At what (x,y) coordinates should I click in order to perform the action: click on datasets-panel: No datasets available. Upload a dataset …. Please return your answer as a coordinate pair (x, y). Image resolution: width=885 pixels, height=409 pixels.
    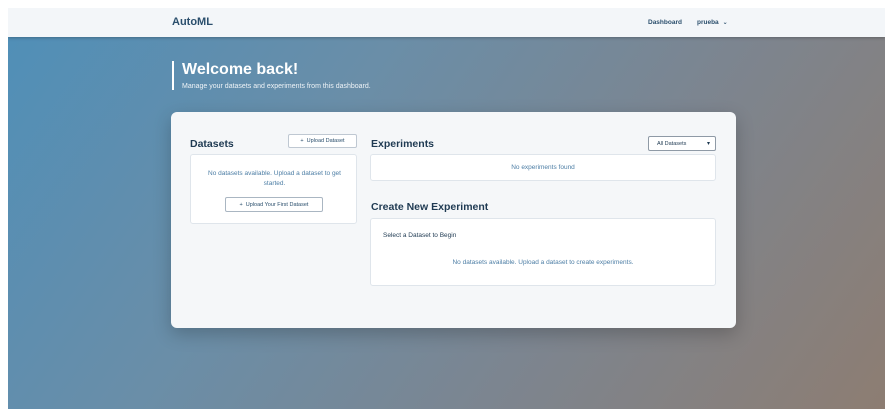
    Looking at the image, I should click on (273, 189).